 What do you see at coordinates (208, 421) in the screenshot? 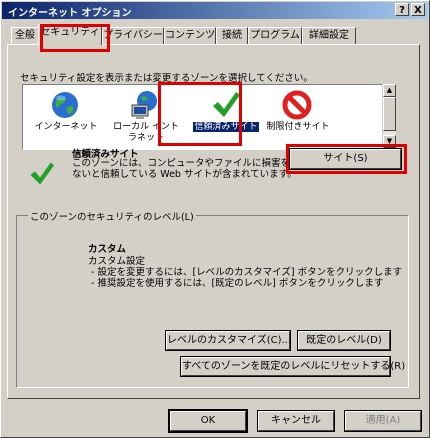
I see `ok-button: OK` at bounding box center [208, 421].